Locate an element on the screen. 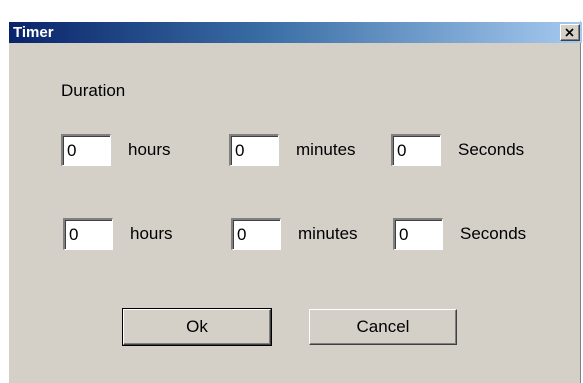  row2-seconds-input is located at coordinates (418, 234).